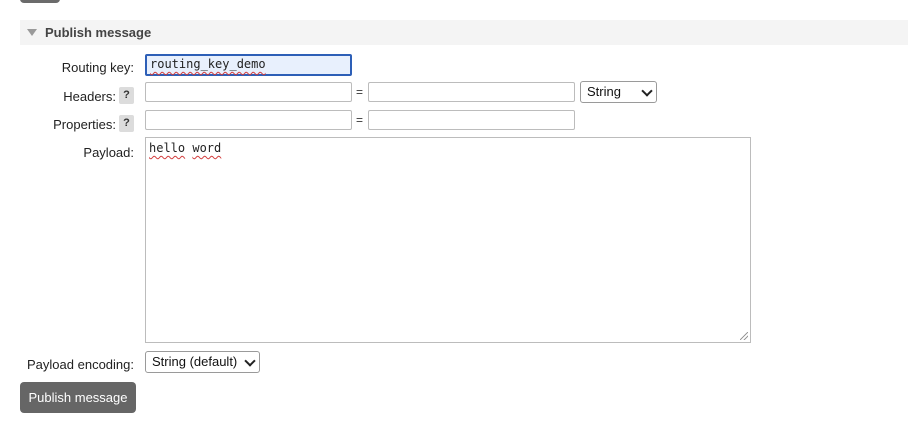  Describe the element at coordinates (604, 91) in the screenshot. I see `headers-type-selected: String` at that location.